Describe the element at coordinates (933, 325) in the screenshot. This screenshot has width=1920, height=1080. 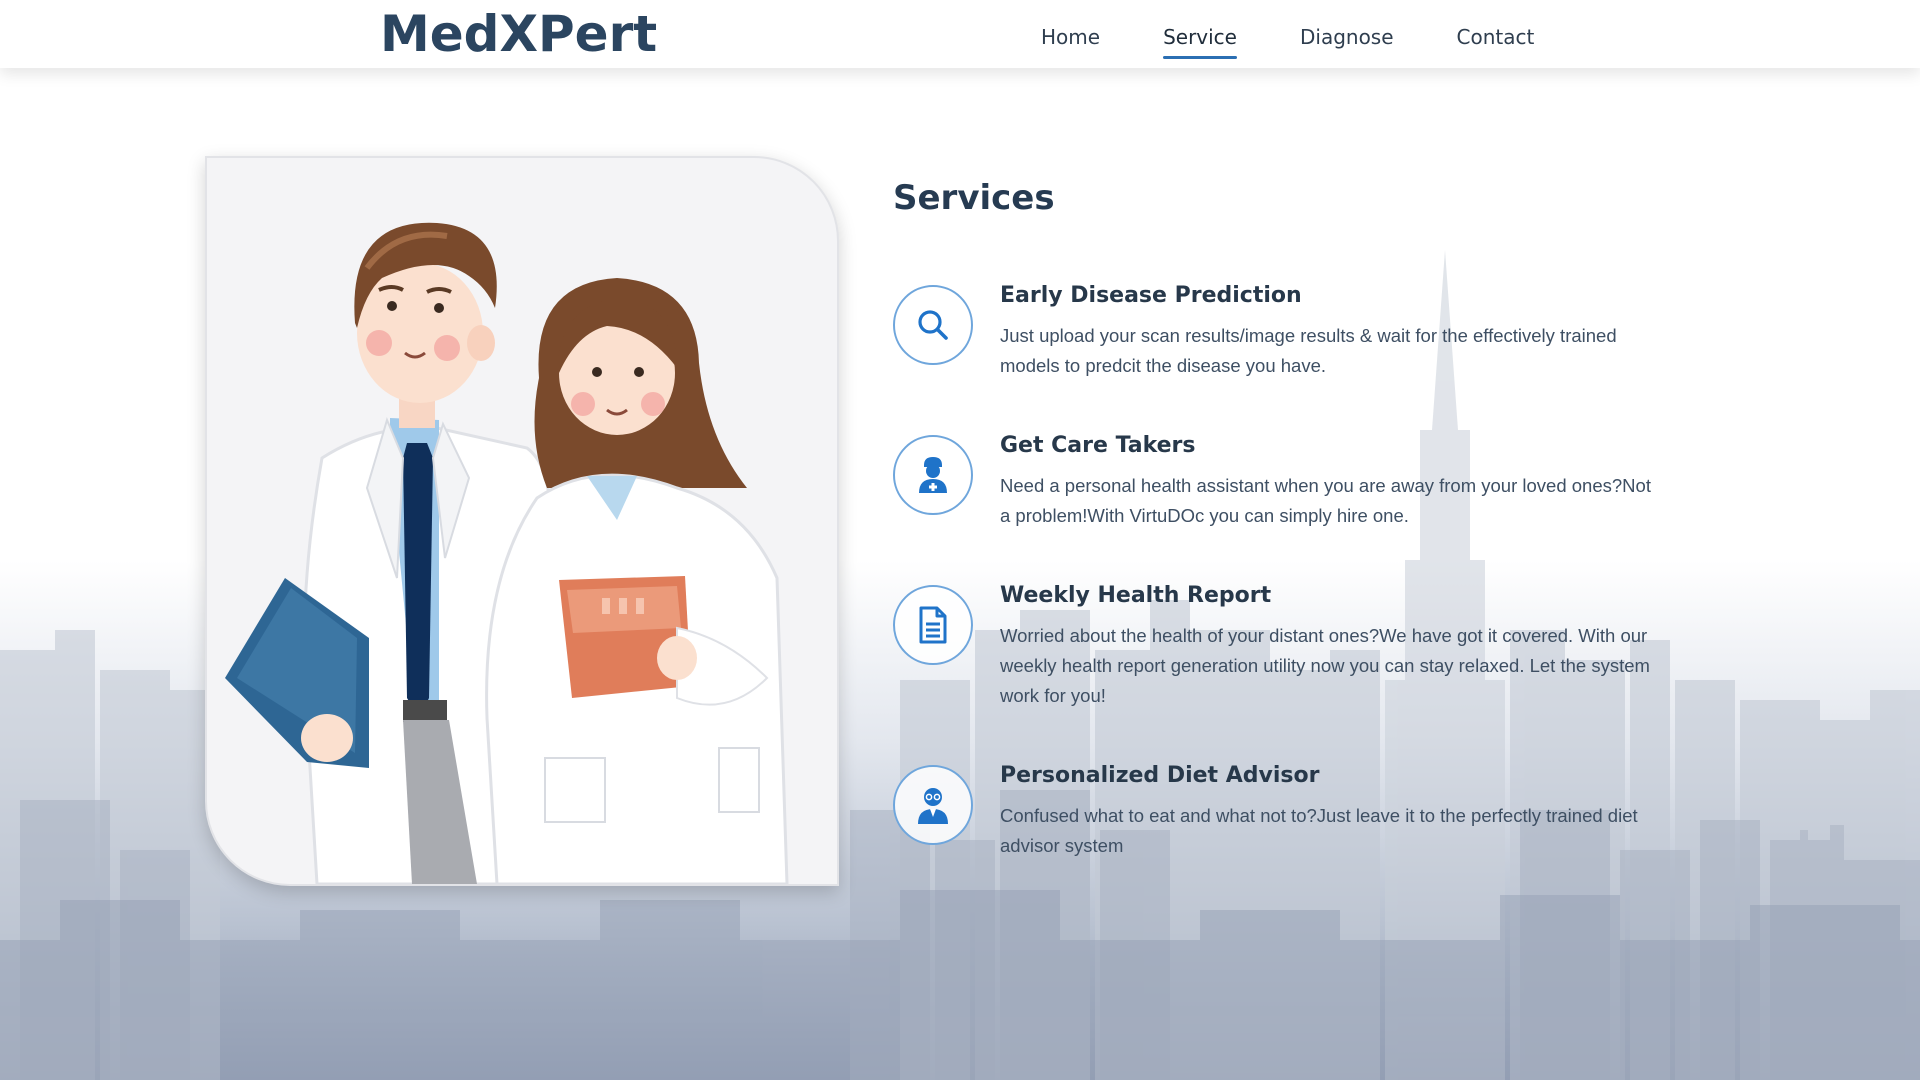
I see `search-icon` at that location.